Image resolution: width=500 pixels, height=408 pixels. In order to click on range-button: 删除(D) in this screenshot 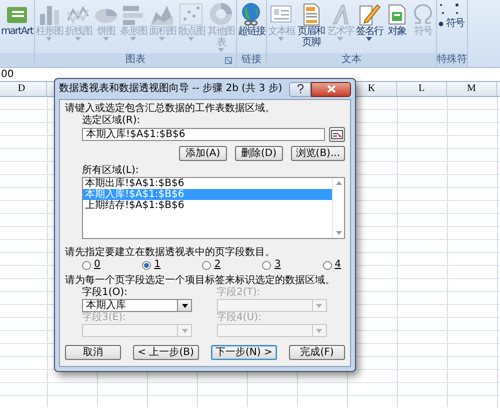, I will do `click(258, 153)`.